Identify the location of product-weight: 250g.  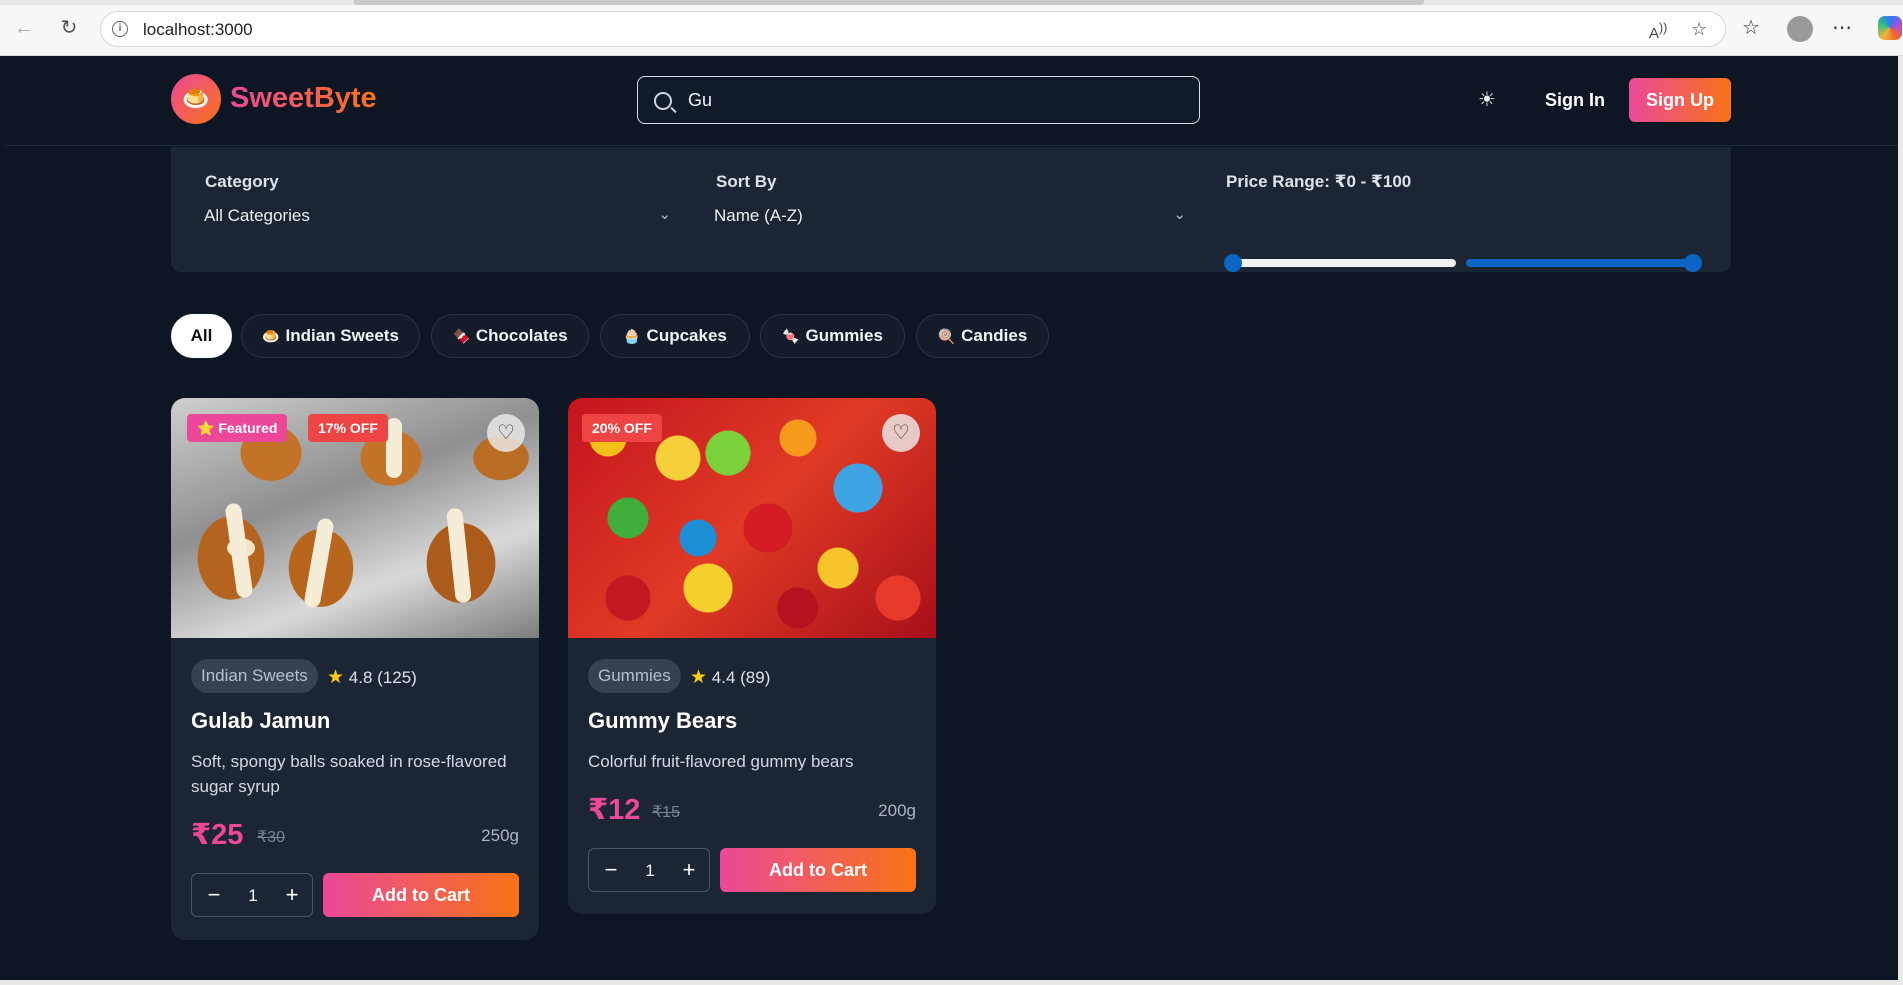
(500, 835).